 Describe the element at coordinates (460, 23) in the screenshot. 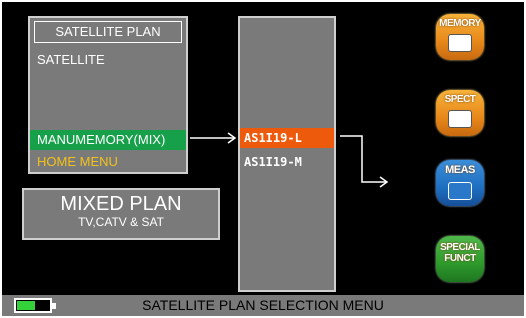

I see `memory-button-label: MEMORY` at that location.